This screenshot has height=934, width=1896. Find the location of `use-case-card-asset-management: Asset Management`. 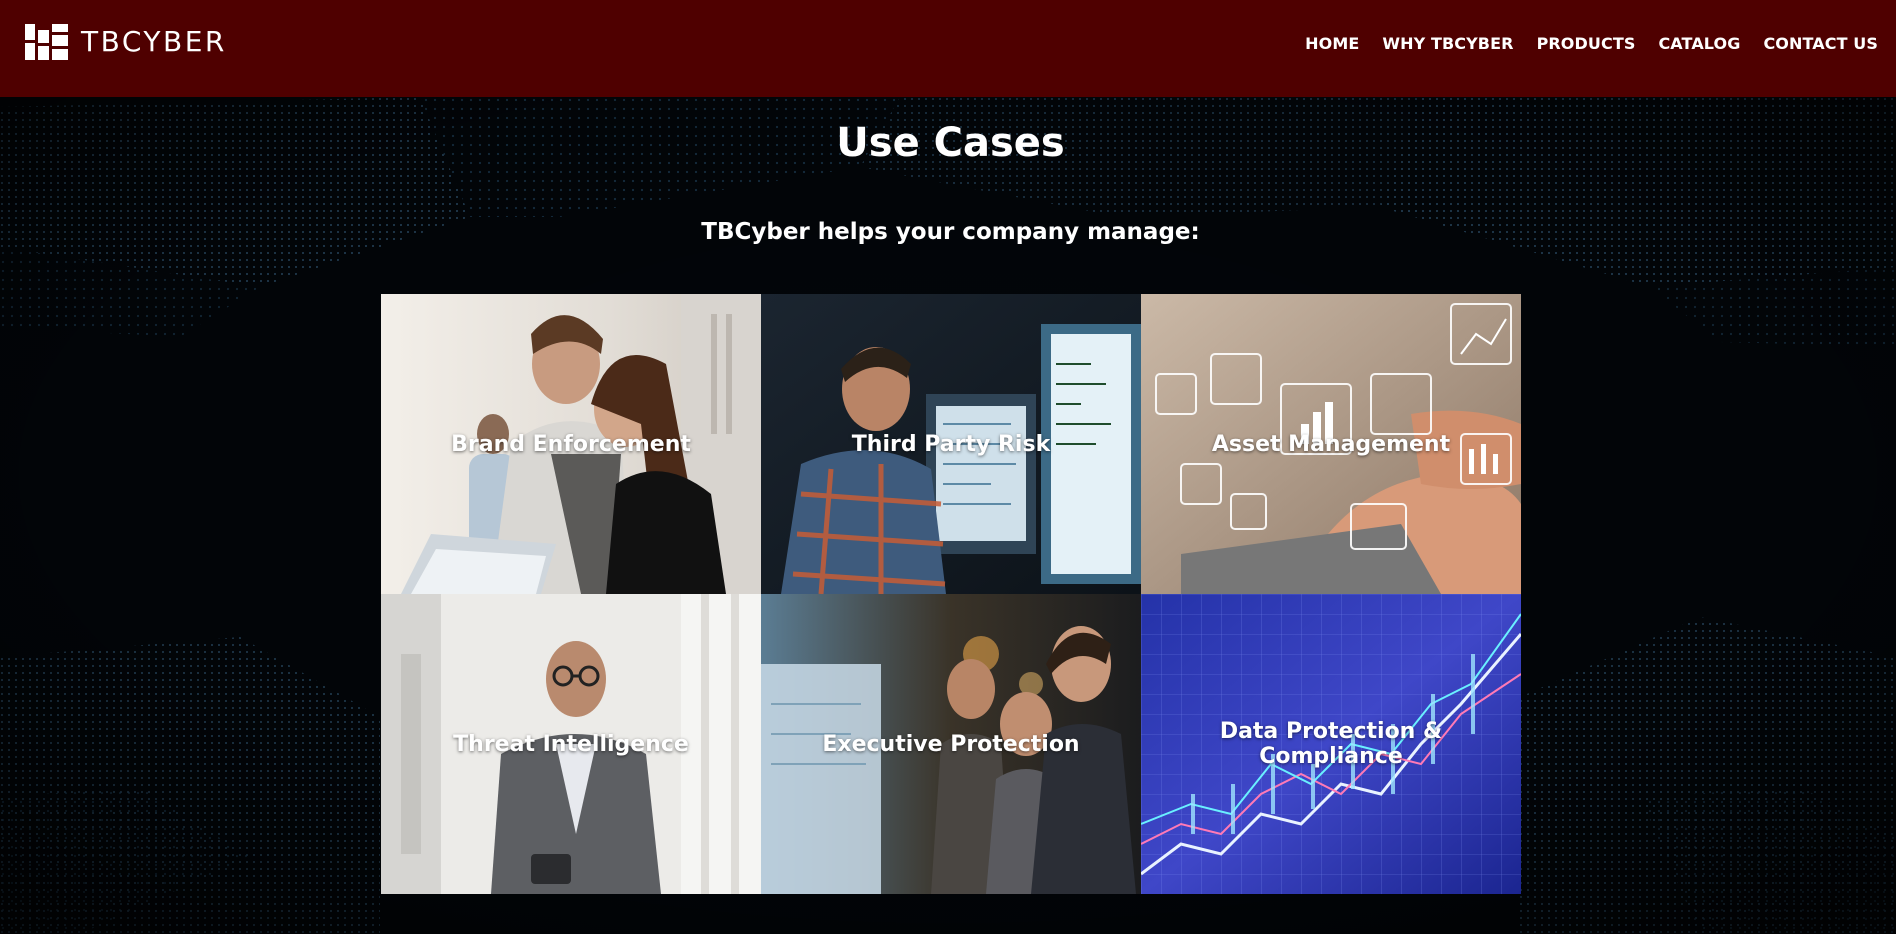

use-case-card-asset-management: Asset Management is located at coordinates (1331, 444).